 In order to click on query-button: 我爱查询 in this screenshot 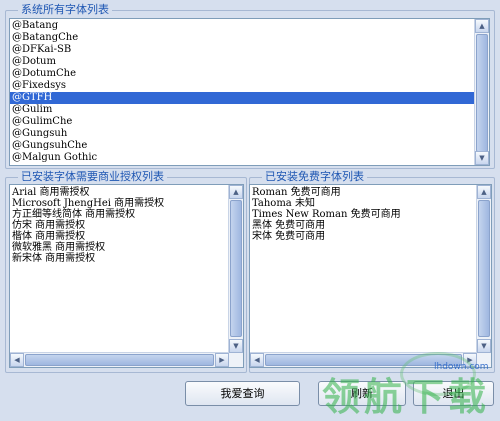, I will do `click(242, 393)`.